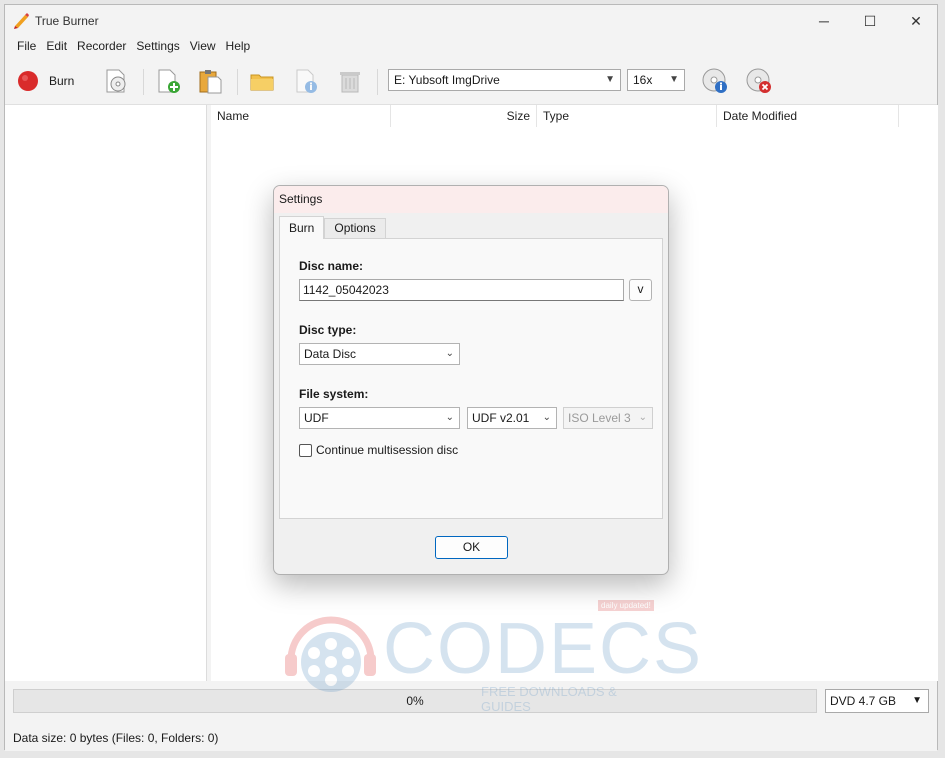  What do you see at coordinates (447, 80) in the screenshot?
I see `recorder-value: E: Yubsoft ImgDrive` at bounding box center [447, 80].